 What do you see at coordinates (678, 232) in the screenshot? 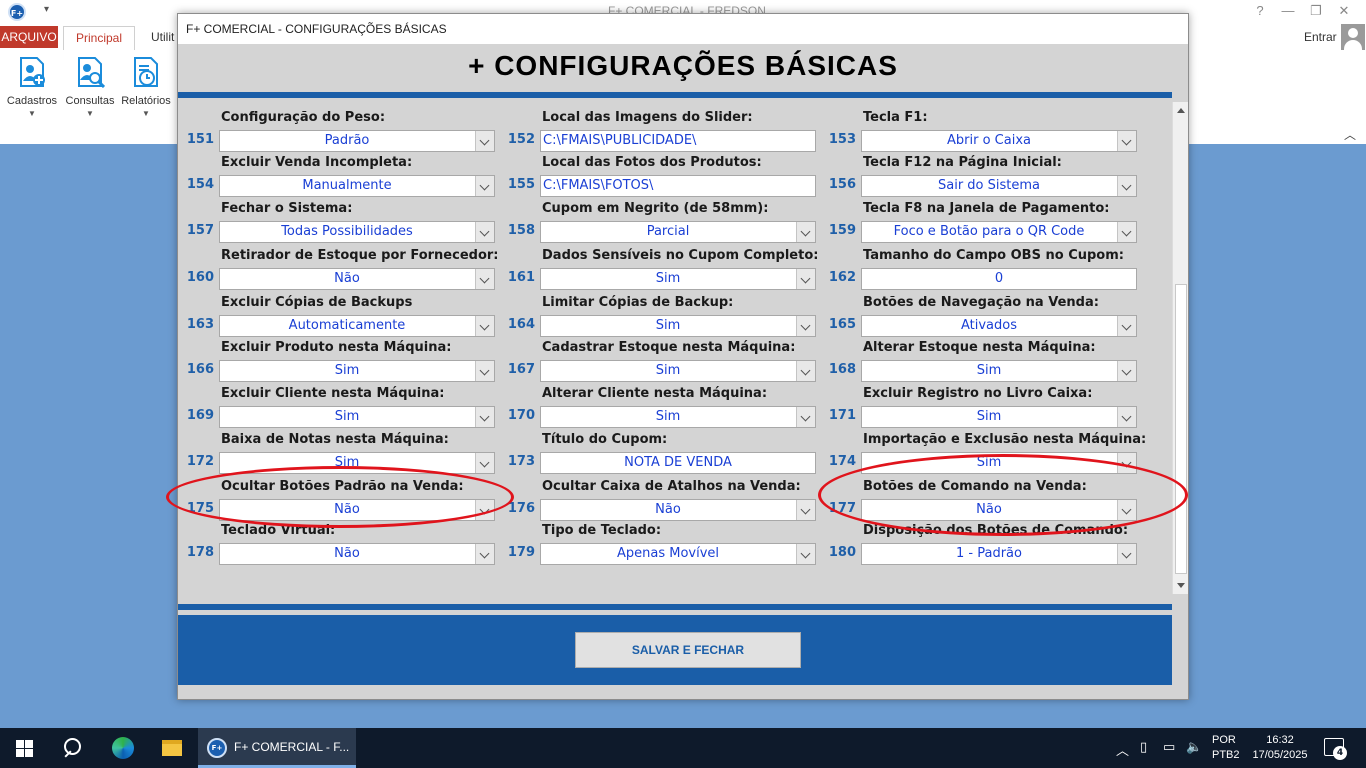
I see `select-158: Parcial` at bounding box center [678, 232].